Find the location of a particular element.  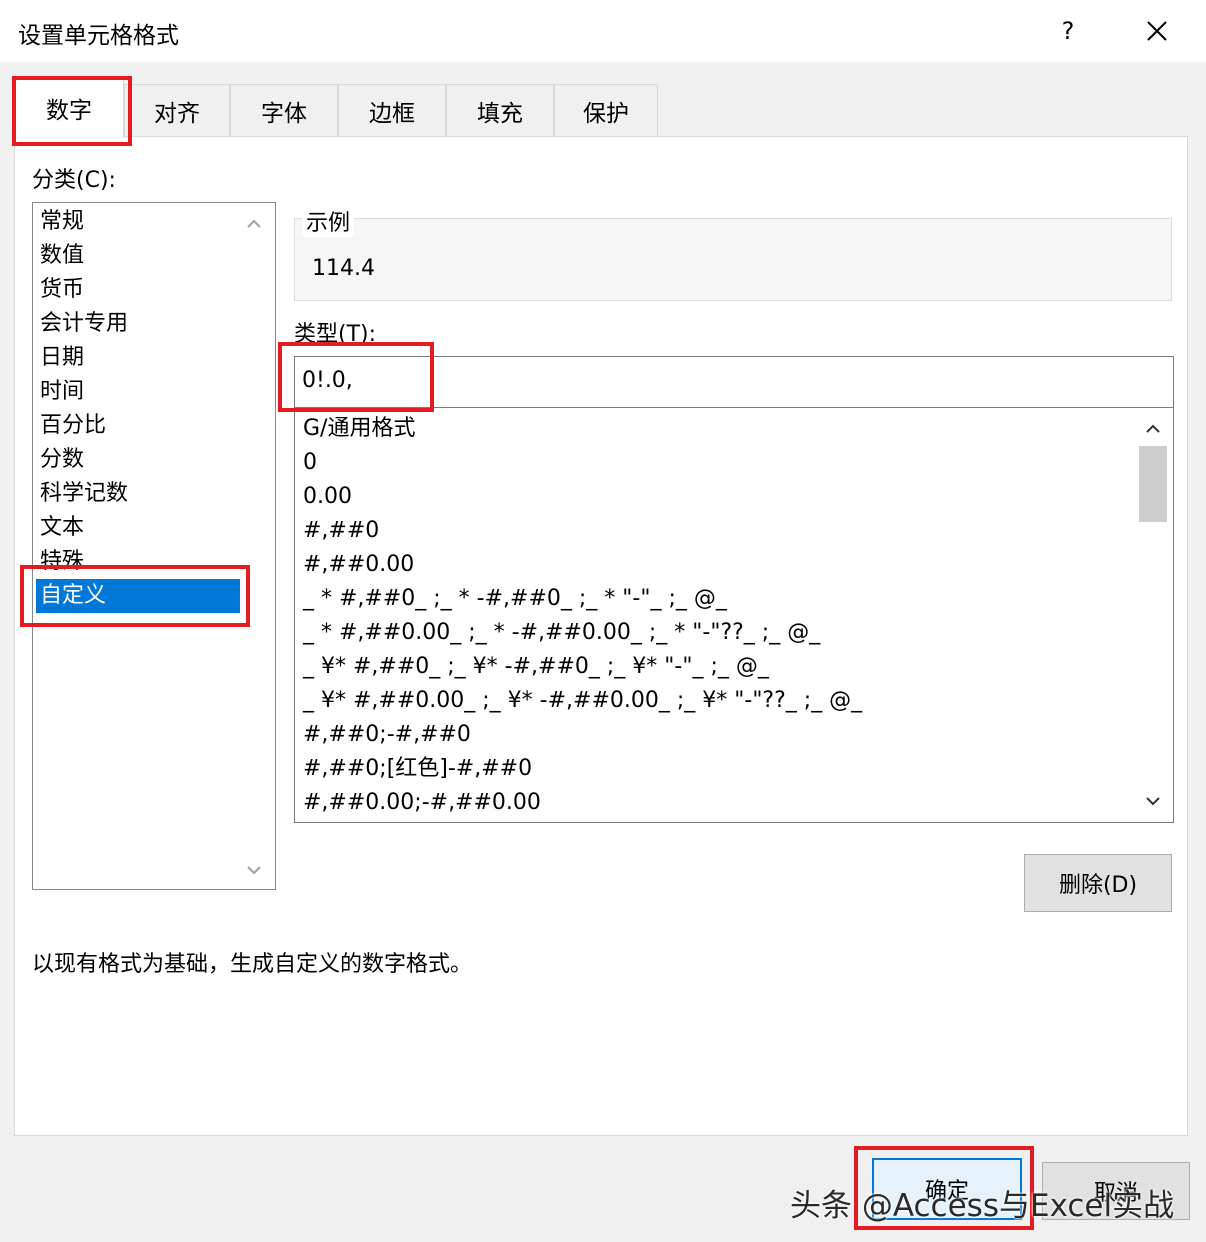

category-label: 分类(C): is located at coordinates (74, 180).